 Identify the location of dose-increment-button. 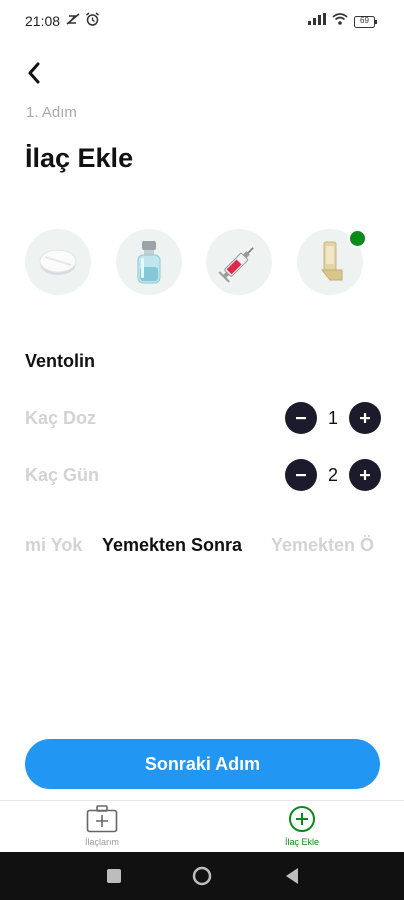
(365, 418).